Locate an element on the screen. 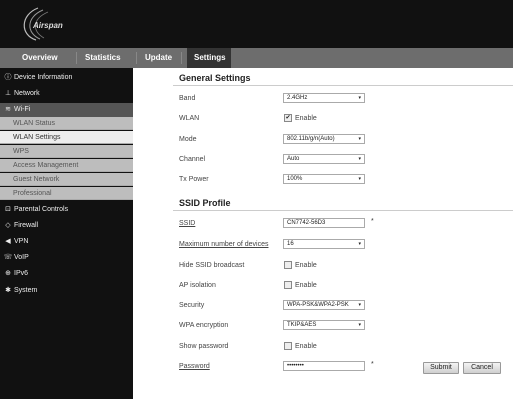 The height and width of the screenshot is (399, 513). ap-isolation-enable-label: Enable is located at coordinates (306, 285).